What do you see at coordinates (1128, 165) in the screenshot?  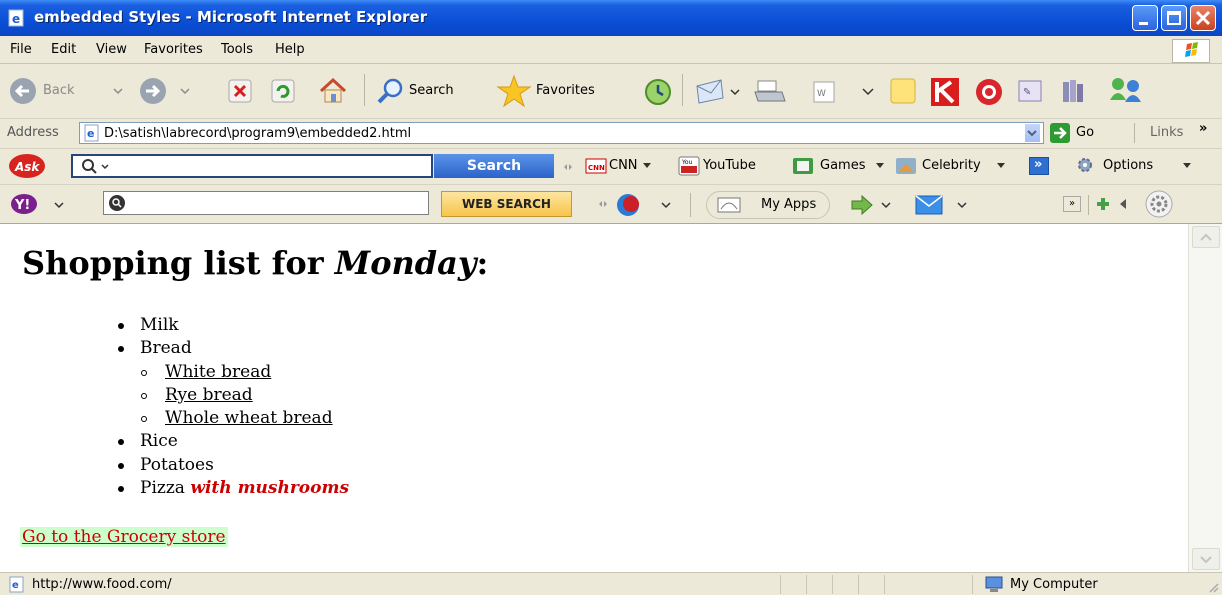 I see `options-label: Options` at bounding box center [1128, 165].